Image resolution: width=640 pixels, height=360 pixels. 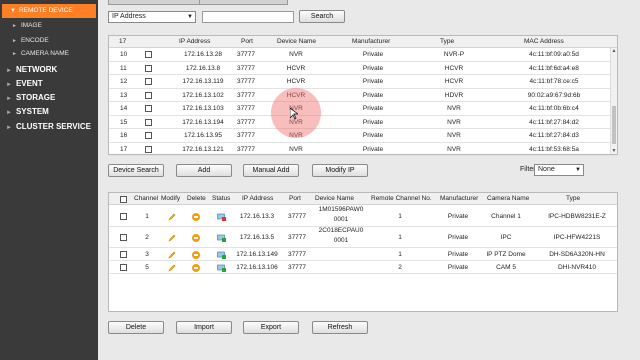 What do you see at coordinates (49, 53) in the screenshot?
I see `nav-camera-name: ► CAMERA NAME` at bounding box center [49, 53].